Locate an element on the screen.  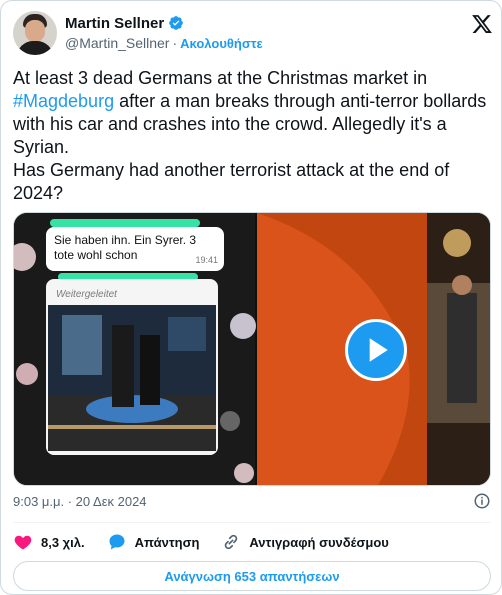
verified-badge-icon is located at coordinates (176, 23).